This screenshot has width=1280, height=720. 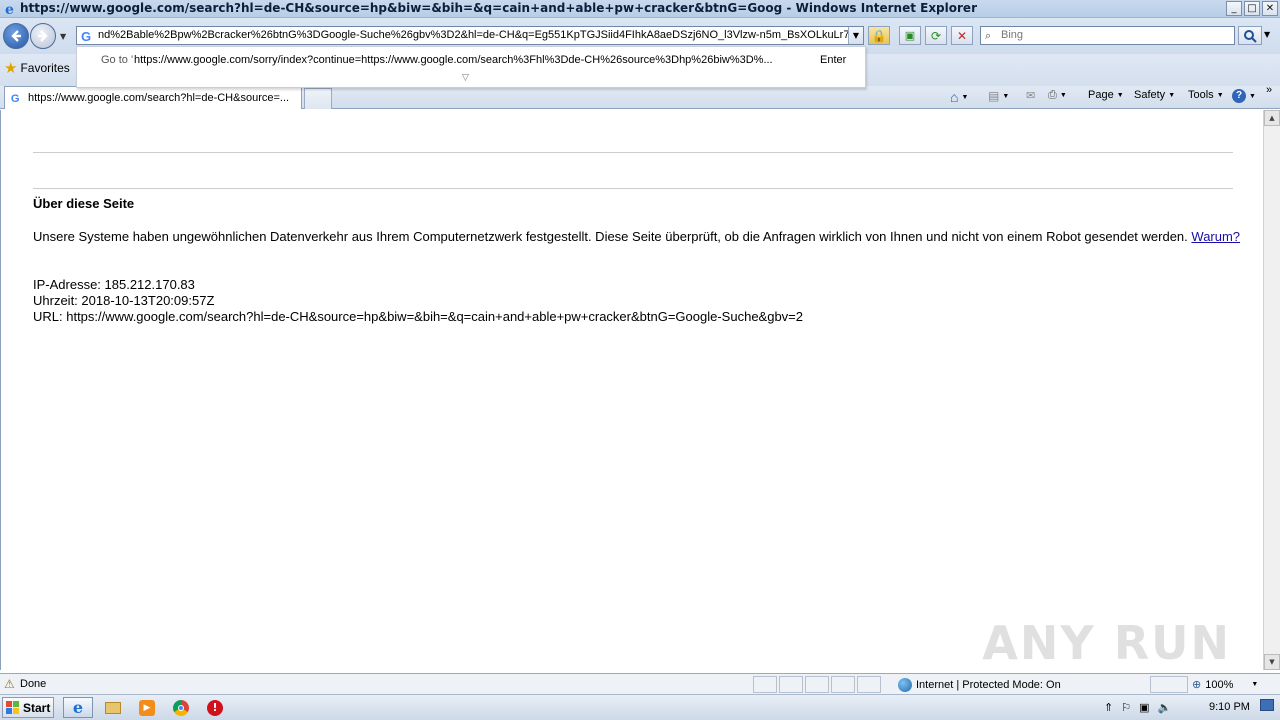 What do you see at coordinates (1234, 8) in the screenshot?
I see `minimize-button: _` at bounding box center [1234, 8].